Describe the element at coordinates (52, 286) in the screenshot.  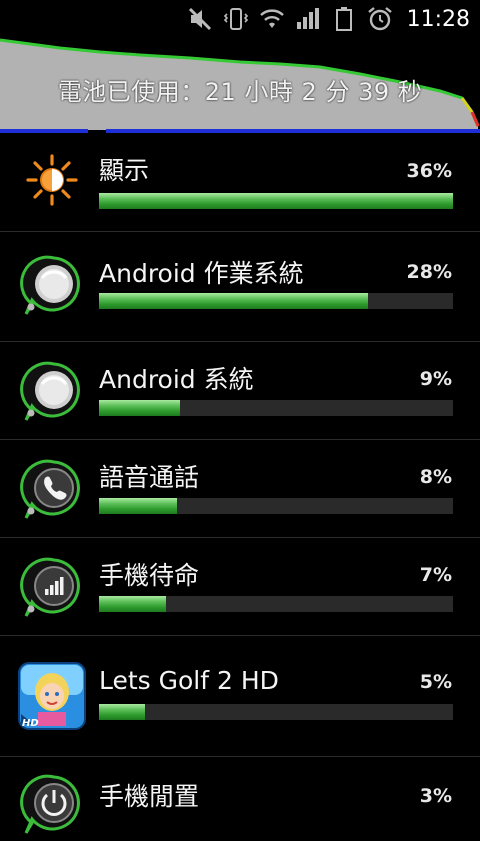
I see `android-os-icon` at that location.